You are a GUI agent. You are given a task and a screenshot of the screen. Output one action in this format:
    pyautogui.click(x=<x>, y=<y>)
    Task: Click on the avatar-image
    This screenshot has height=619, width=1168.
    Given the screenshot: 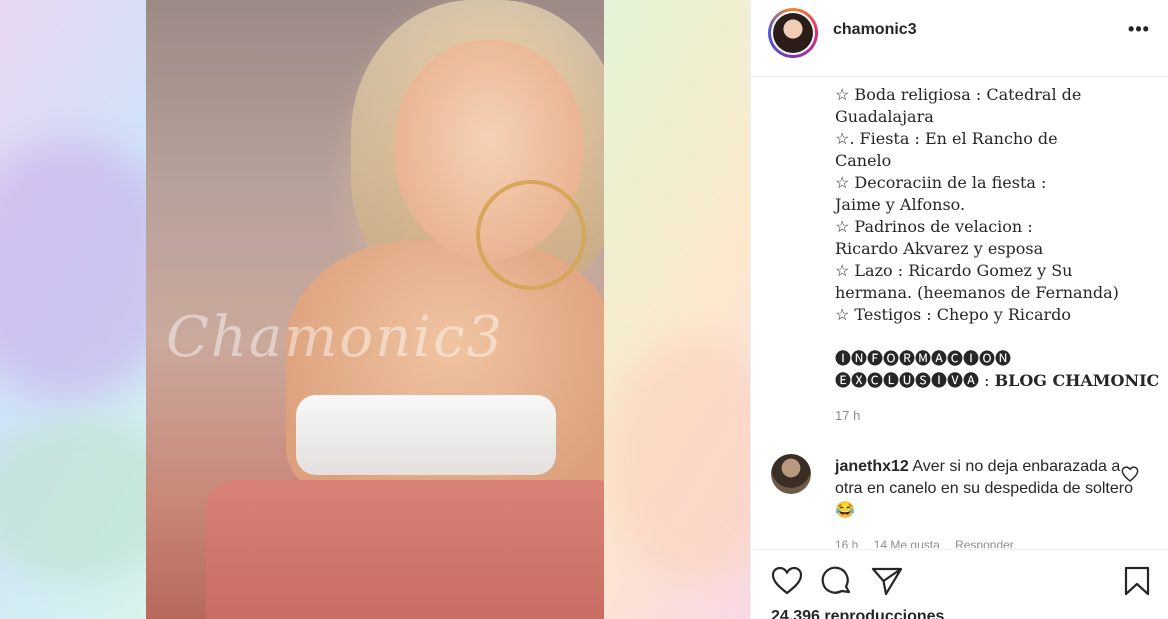 What is the action you would take?
    pyautogui.click(x=793, y=33)
    